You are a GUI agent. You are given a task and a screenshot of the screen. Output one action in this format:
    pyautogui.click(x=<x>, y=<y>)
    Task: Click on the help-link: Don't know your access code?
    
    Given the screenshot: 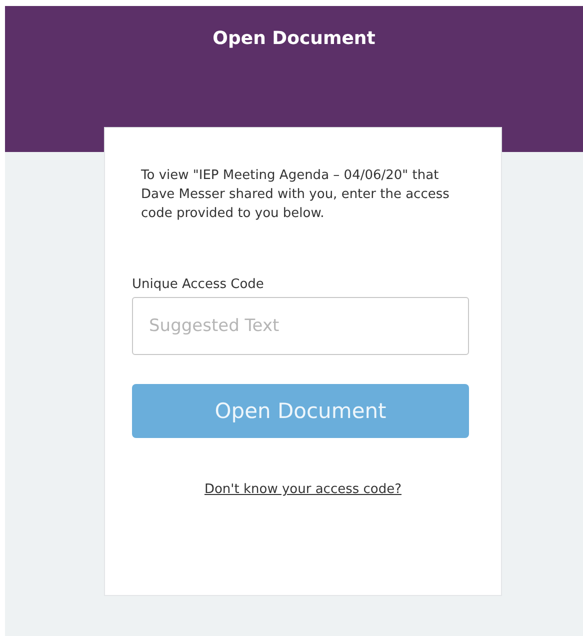 What is the action you would take?
    pyautogui.click(x=303, y=489)
    